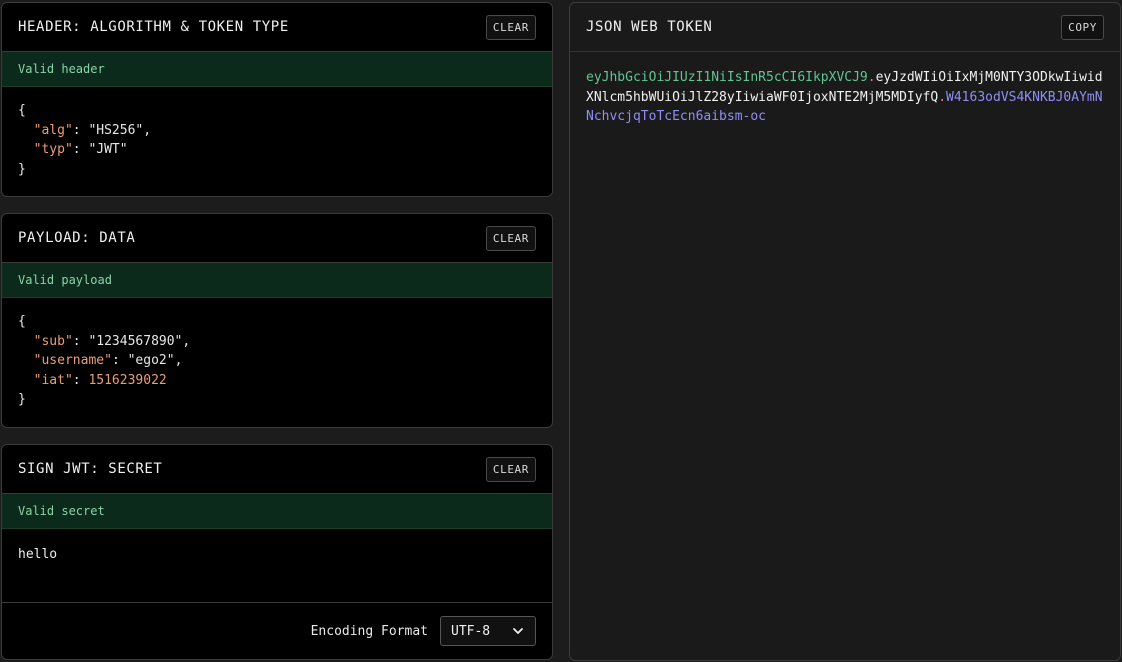 The height and width of the screenshot is (662, 1122). Describe the element at coordinates (127, 380) in the screenshot. I see `json-number-value: 1516239022` at that location.